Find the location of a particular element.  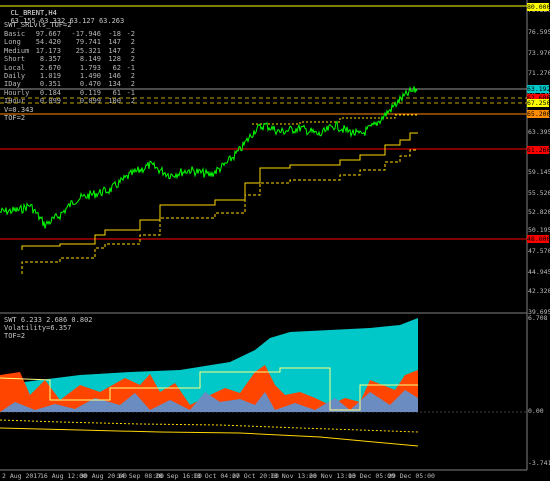

levels-cell: 0.470 is located at coordinates (90, 84).